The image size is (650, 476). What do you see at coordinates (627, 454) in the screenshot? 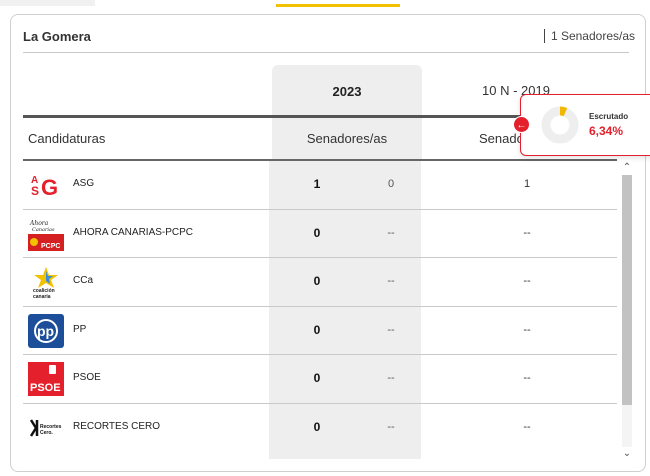
I see `scroll-down-icon: ⌄` at bounding box center [627, 454].